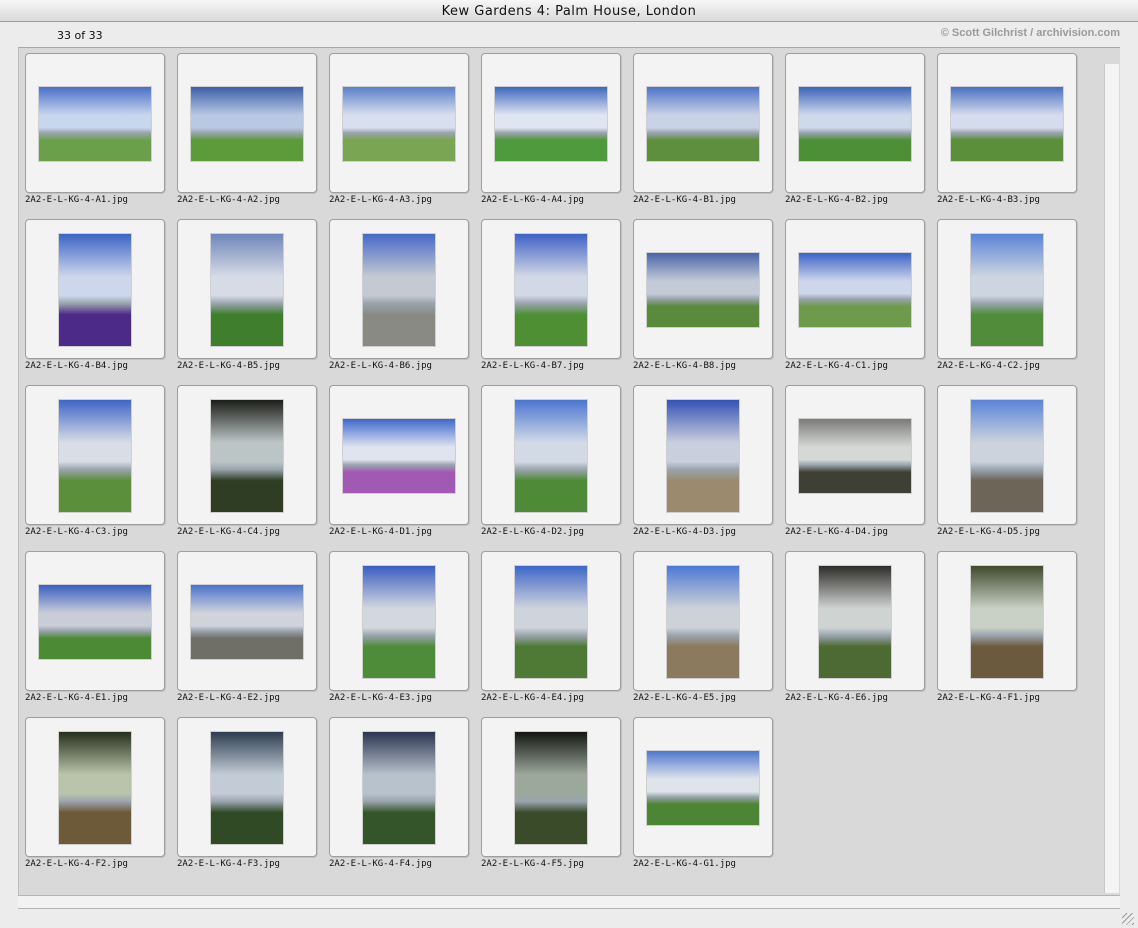 Image resolution: width=1138 pixels, height=928 pixels. I want to click on thumbnail-item: 2A2-E-L-KG-4-E3.jpg, so click(399, 631).